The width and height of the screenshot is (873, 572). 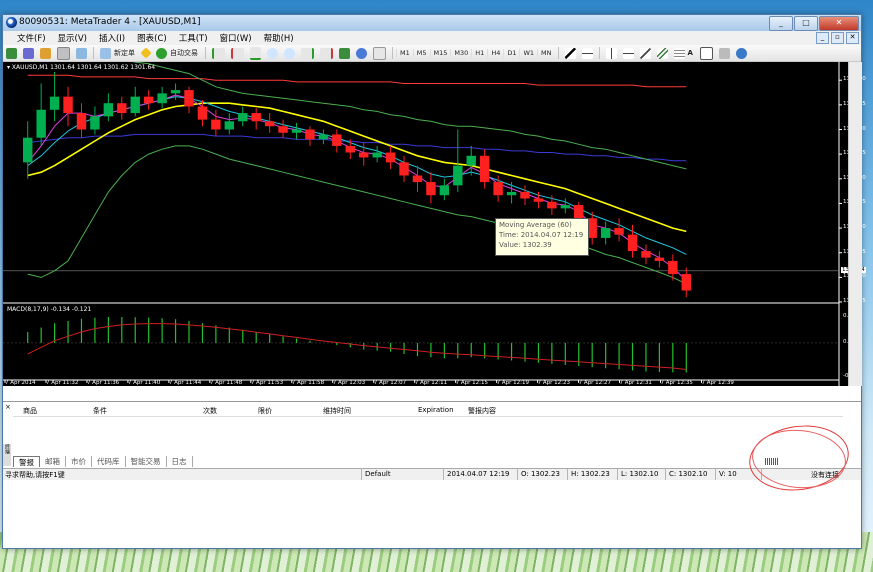 I want to click on auto-trading-button: 自动交易, so click(x=184, y=53).